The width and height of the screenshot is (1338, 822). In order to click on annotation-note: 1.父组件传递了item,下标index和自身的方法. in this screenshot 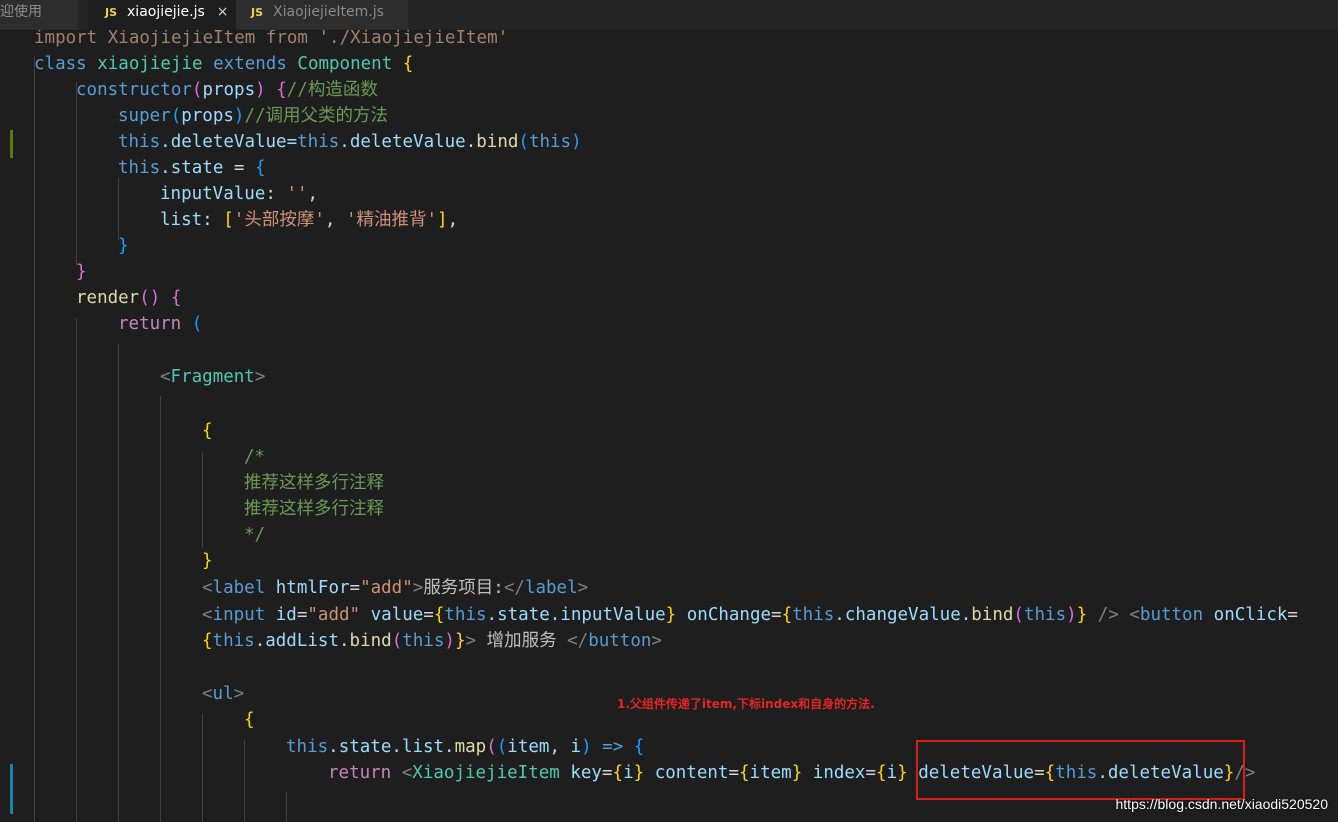, I will do `click(746, 704)`.